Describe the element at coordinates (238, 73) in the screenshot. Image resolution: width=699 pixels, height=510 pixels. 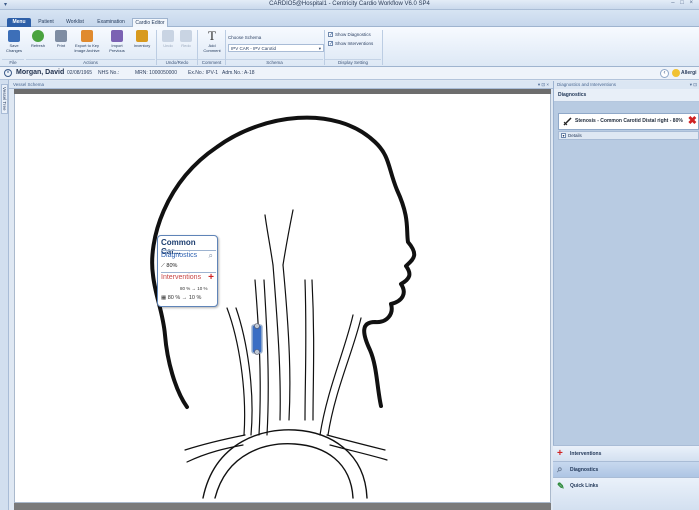
I see `patient-adm-no: Adm.No.: A-18` at that location.